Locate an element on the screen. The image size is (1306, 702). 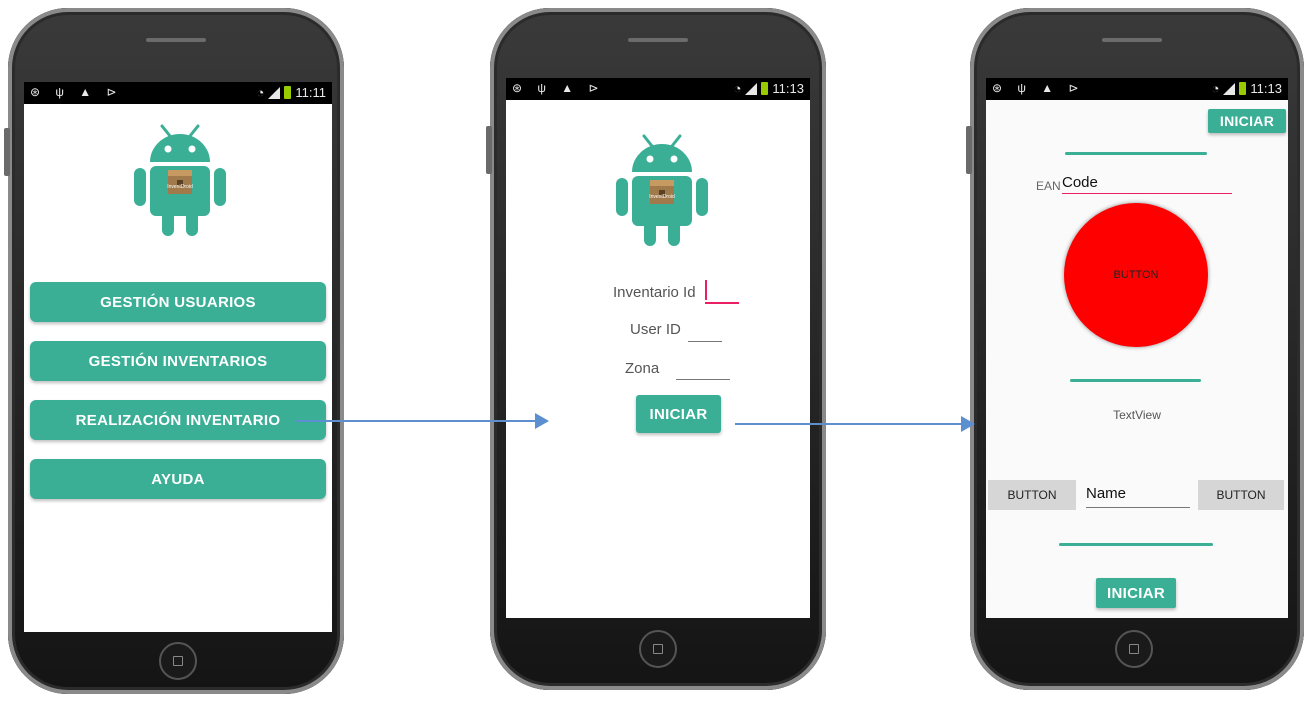
ean-label: EAN is located at coordinates (1048, 186).